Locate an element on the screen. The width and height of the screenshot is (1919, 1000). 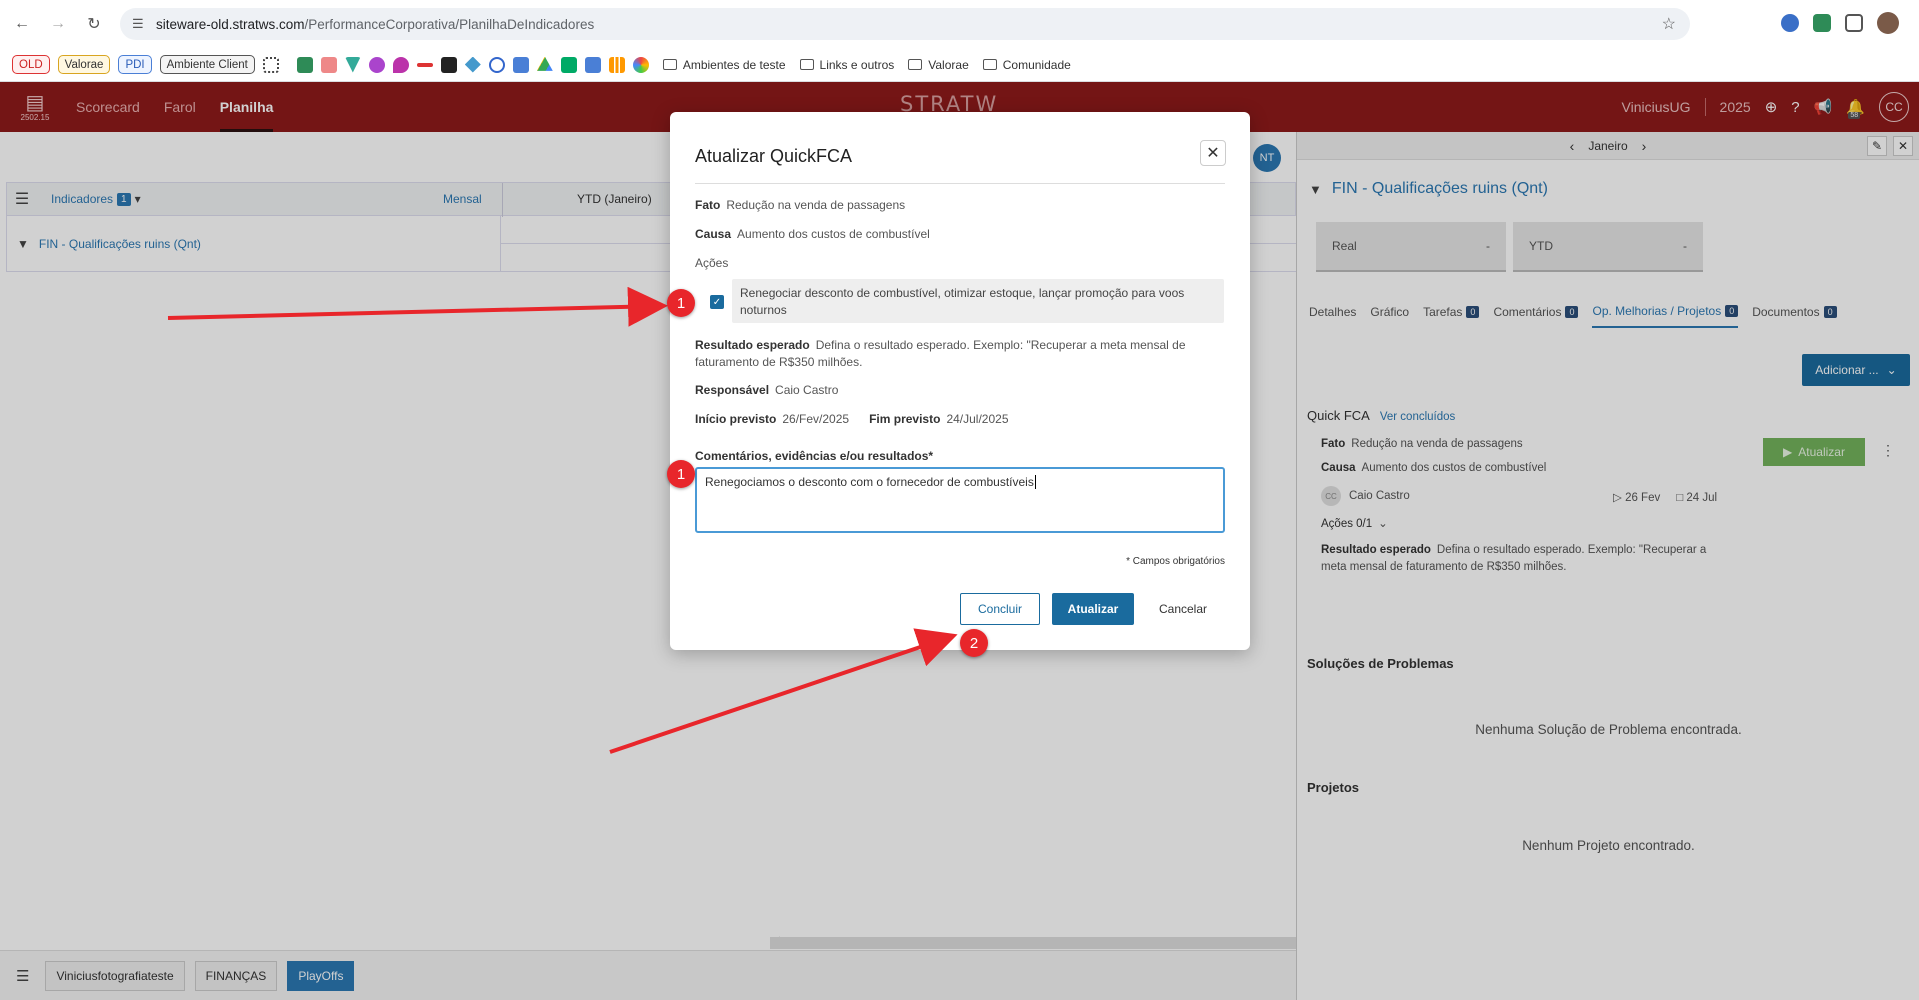
concluir-button: Concluir is located at coordinates (1000, 609).